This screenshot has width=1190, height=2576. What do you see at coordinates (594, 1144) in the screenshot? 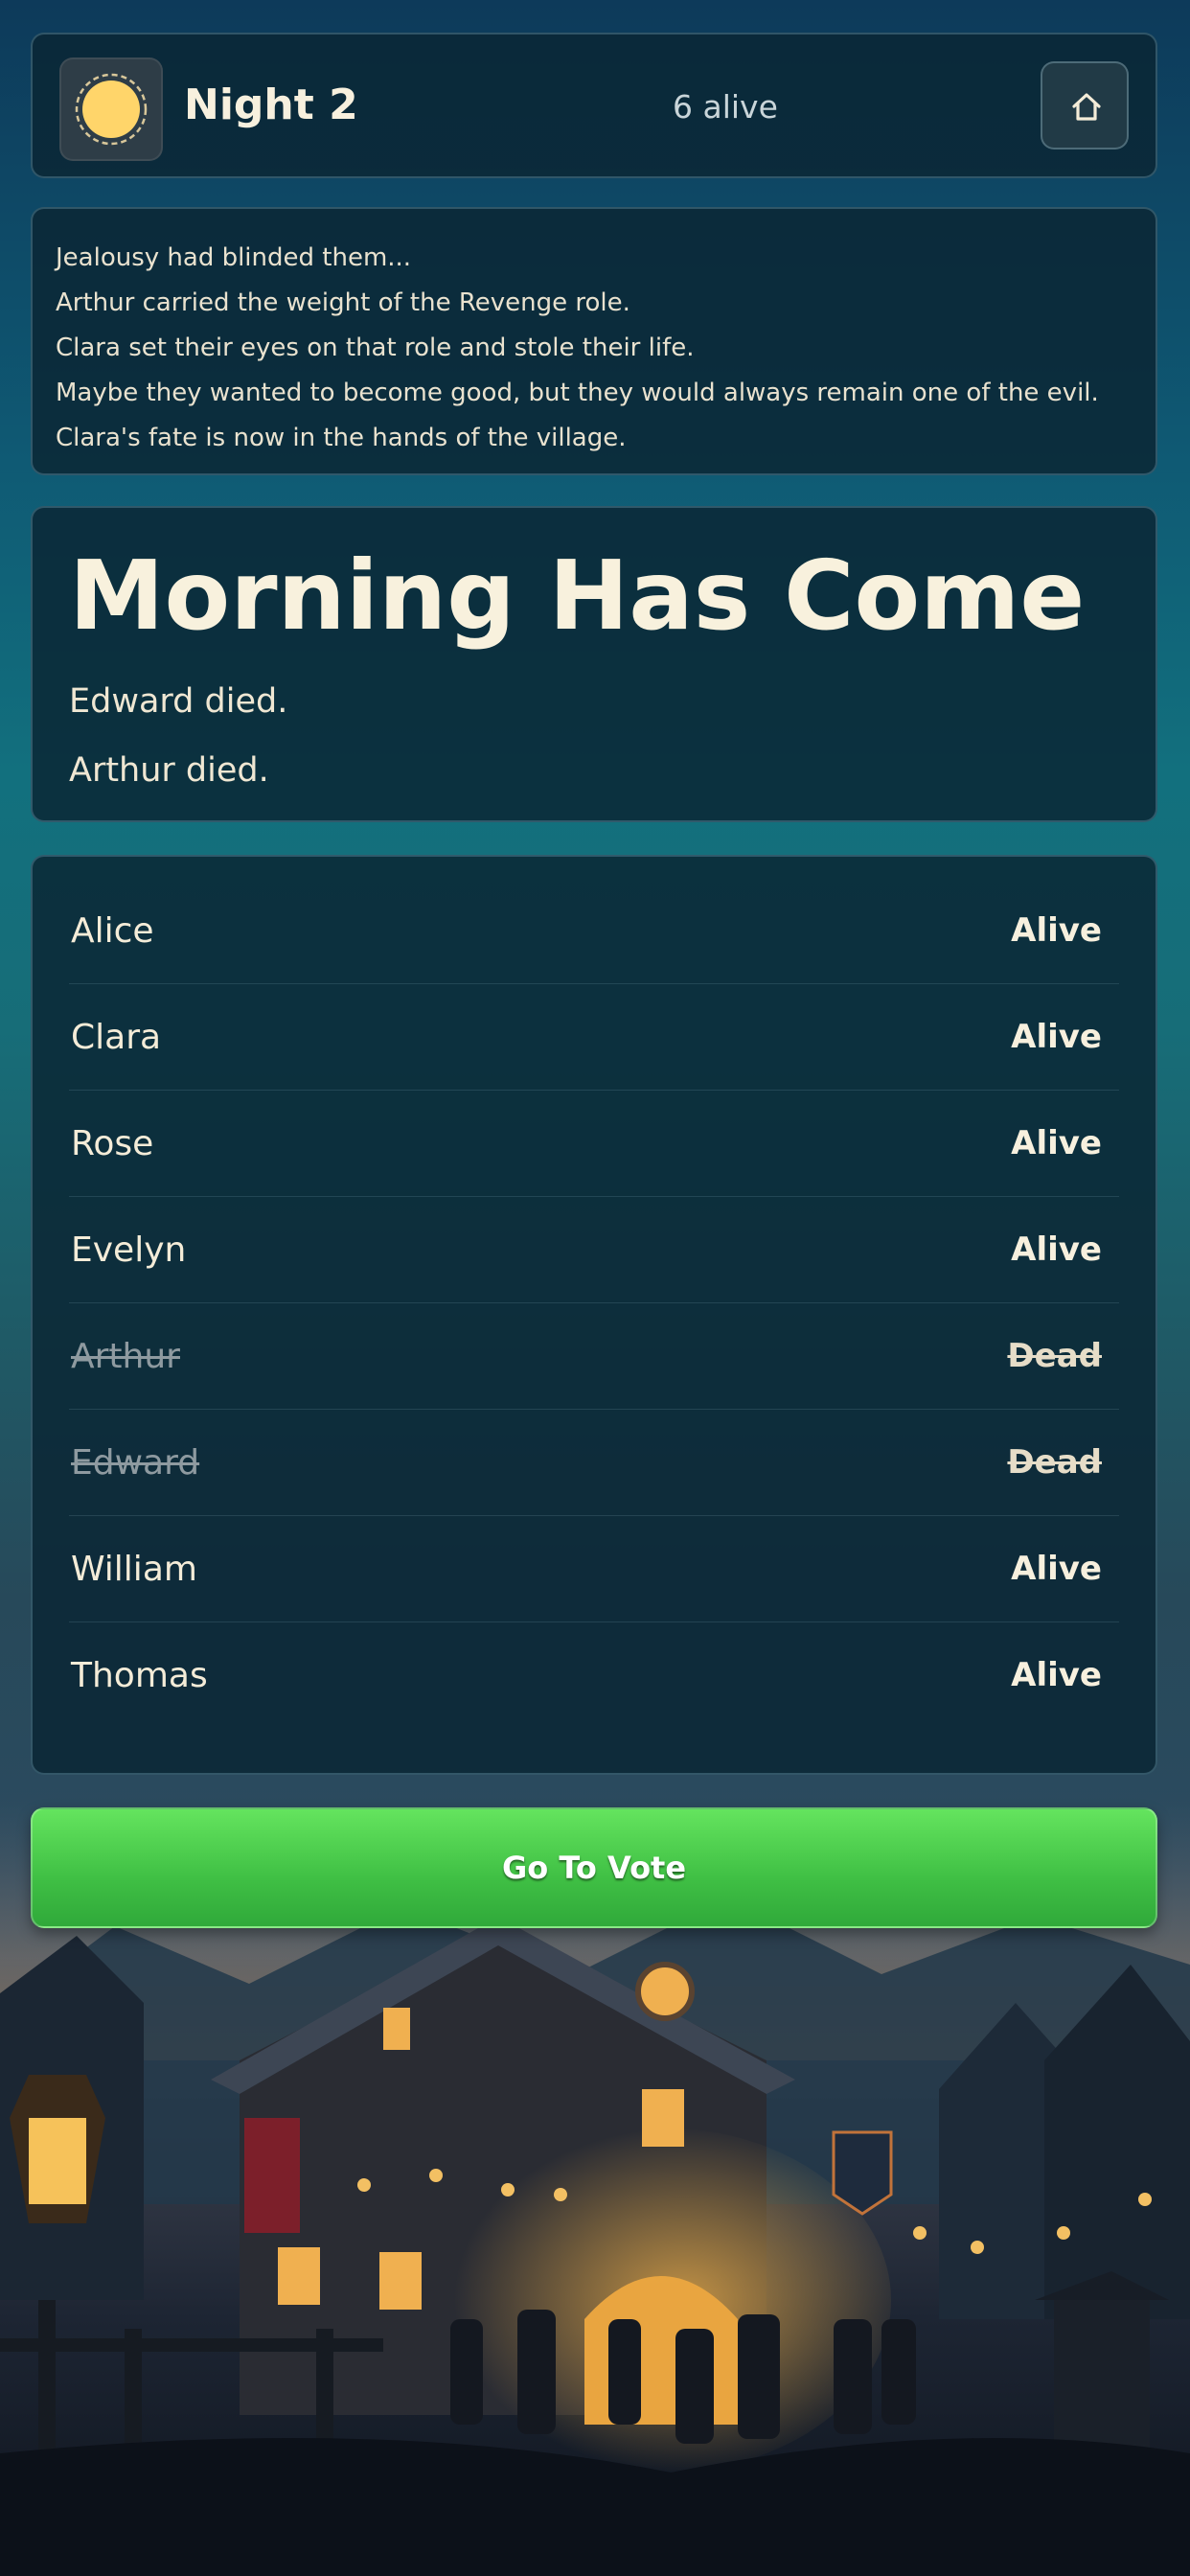
I see `player-row-rose: Rose Alive` at bounding box center [594, 1144].